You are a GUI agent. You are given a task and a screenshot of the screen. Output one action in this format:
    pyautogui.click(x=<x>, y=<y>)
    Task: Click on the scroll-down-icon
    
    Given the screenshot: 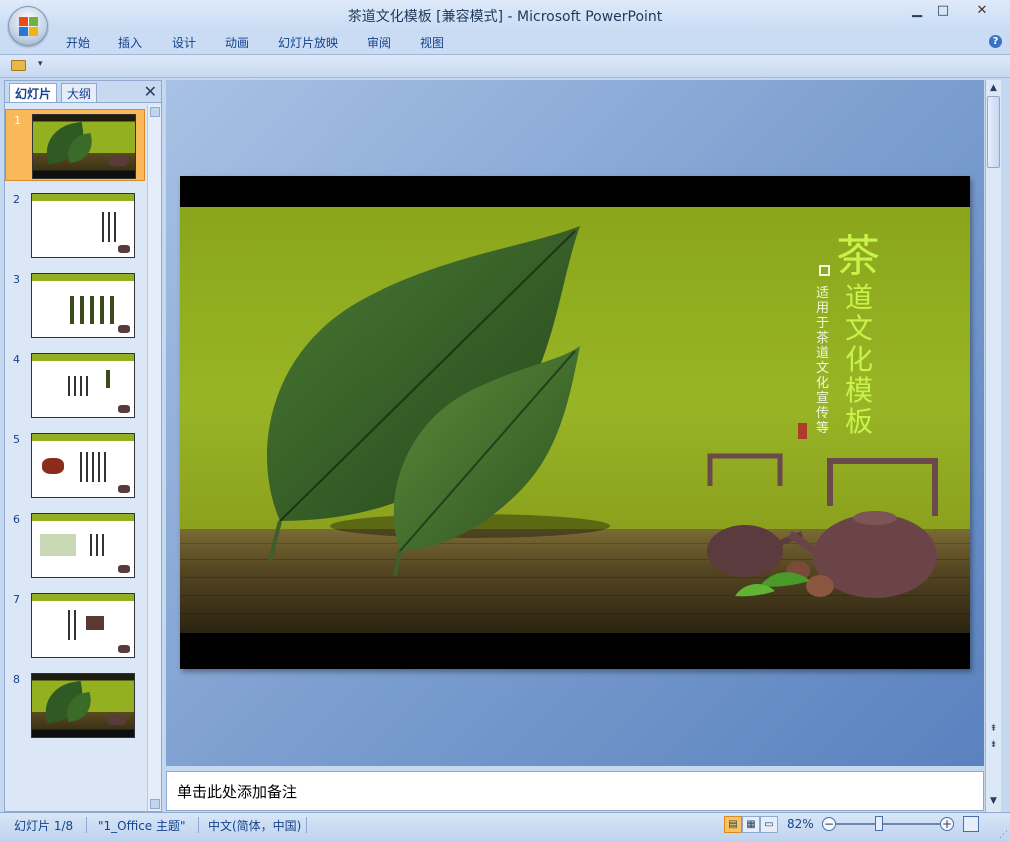 What is the action you would take?
    pyautogui.click(x=155, y=804)
    